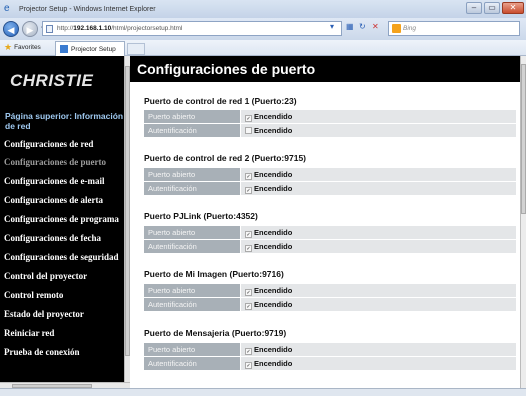  What do you see at coordinates (62, 238) in the screenshot?
I see `sidebar-item-date: Configuraciones de fecha` at bounding box center [62, 238].